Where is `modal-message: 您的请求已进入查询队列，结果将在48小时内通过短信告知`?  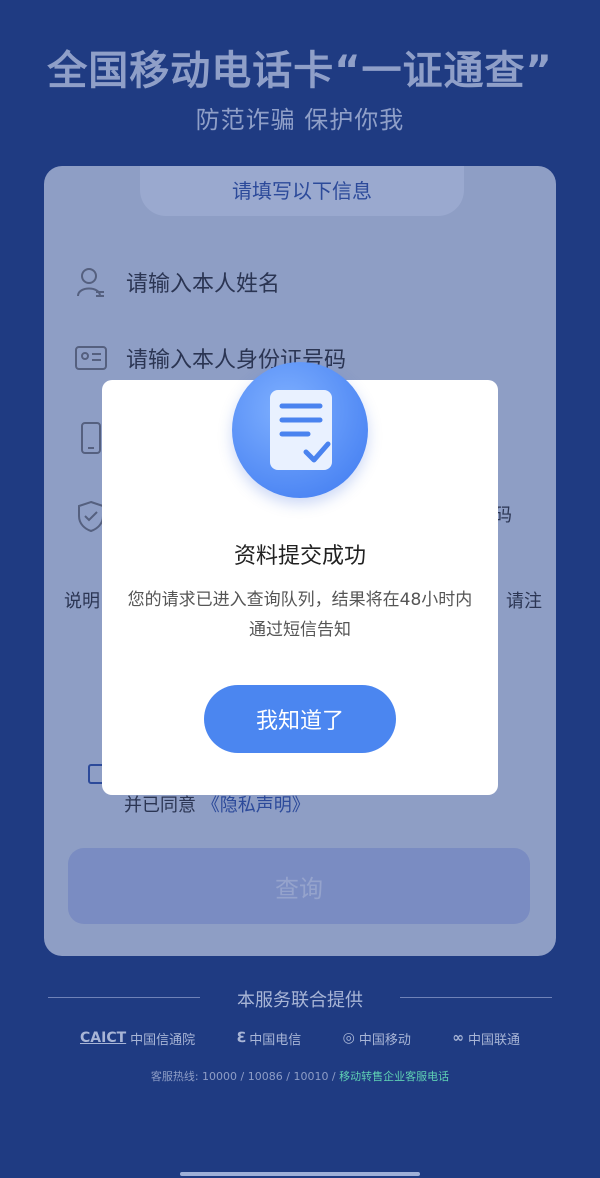 modal-message: 您的请求已进入查询队列，结果将在48小时内通过短信告知 is located at coordinates (300, 615).